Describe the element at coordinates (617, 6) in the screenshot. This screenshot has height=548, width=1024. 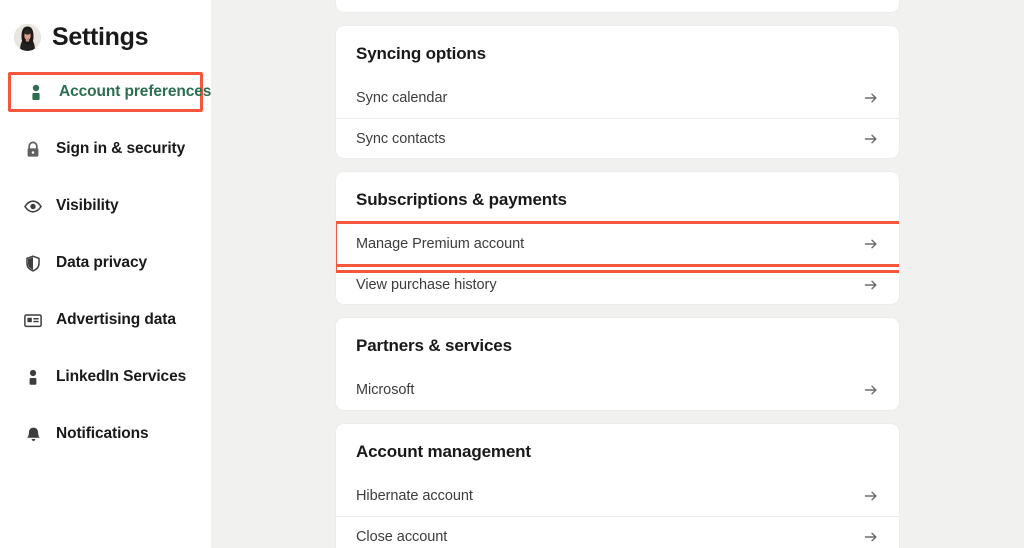
I see `settings-card-partial-top` at that location.